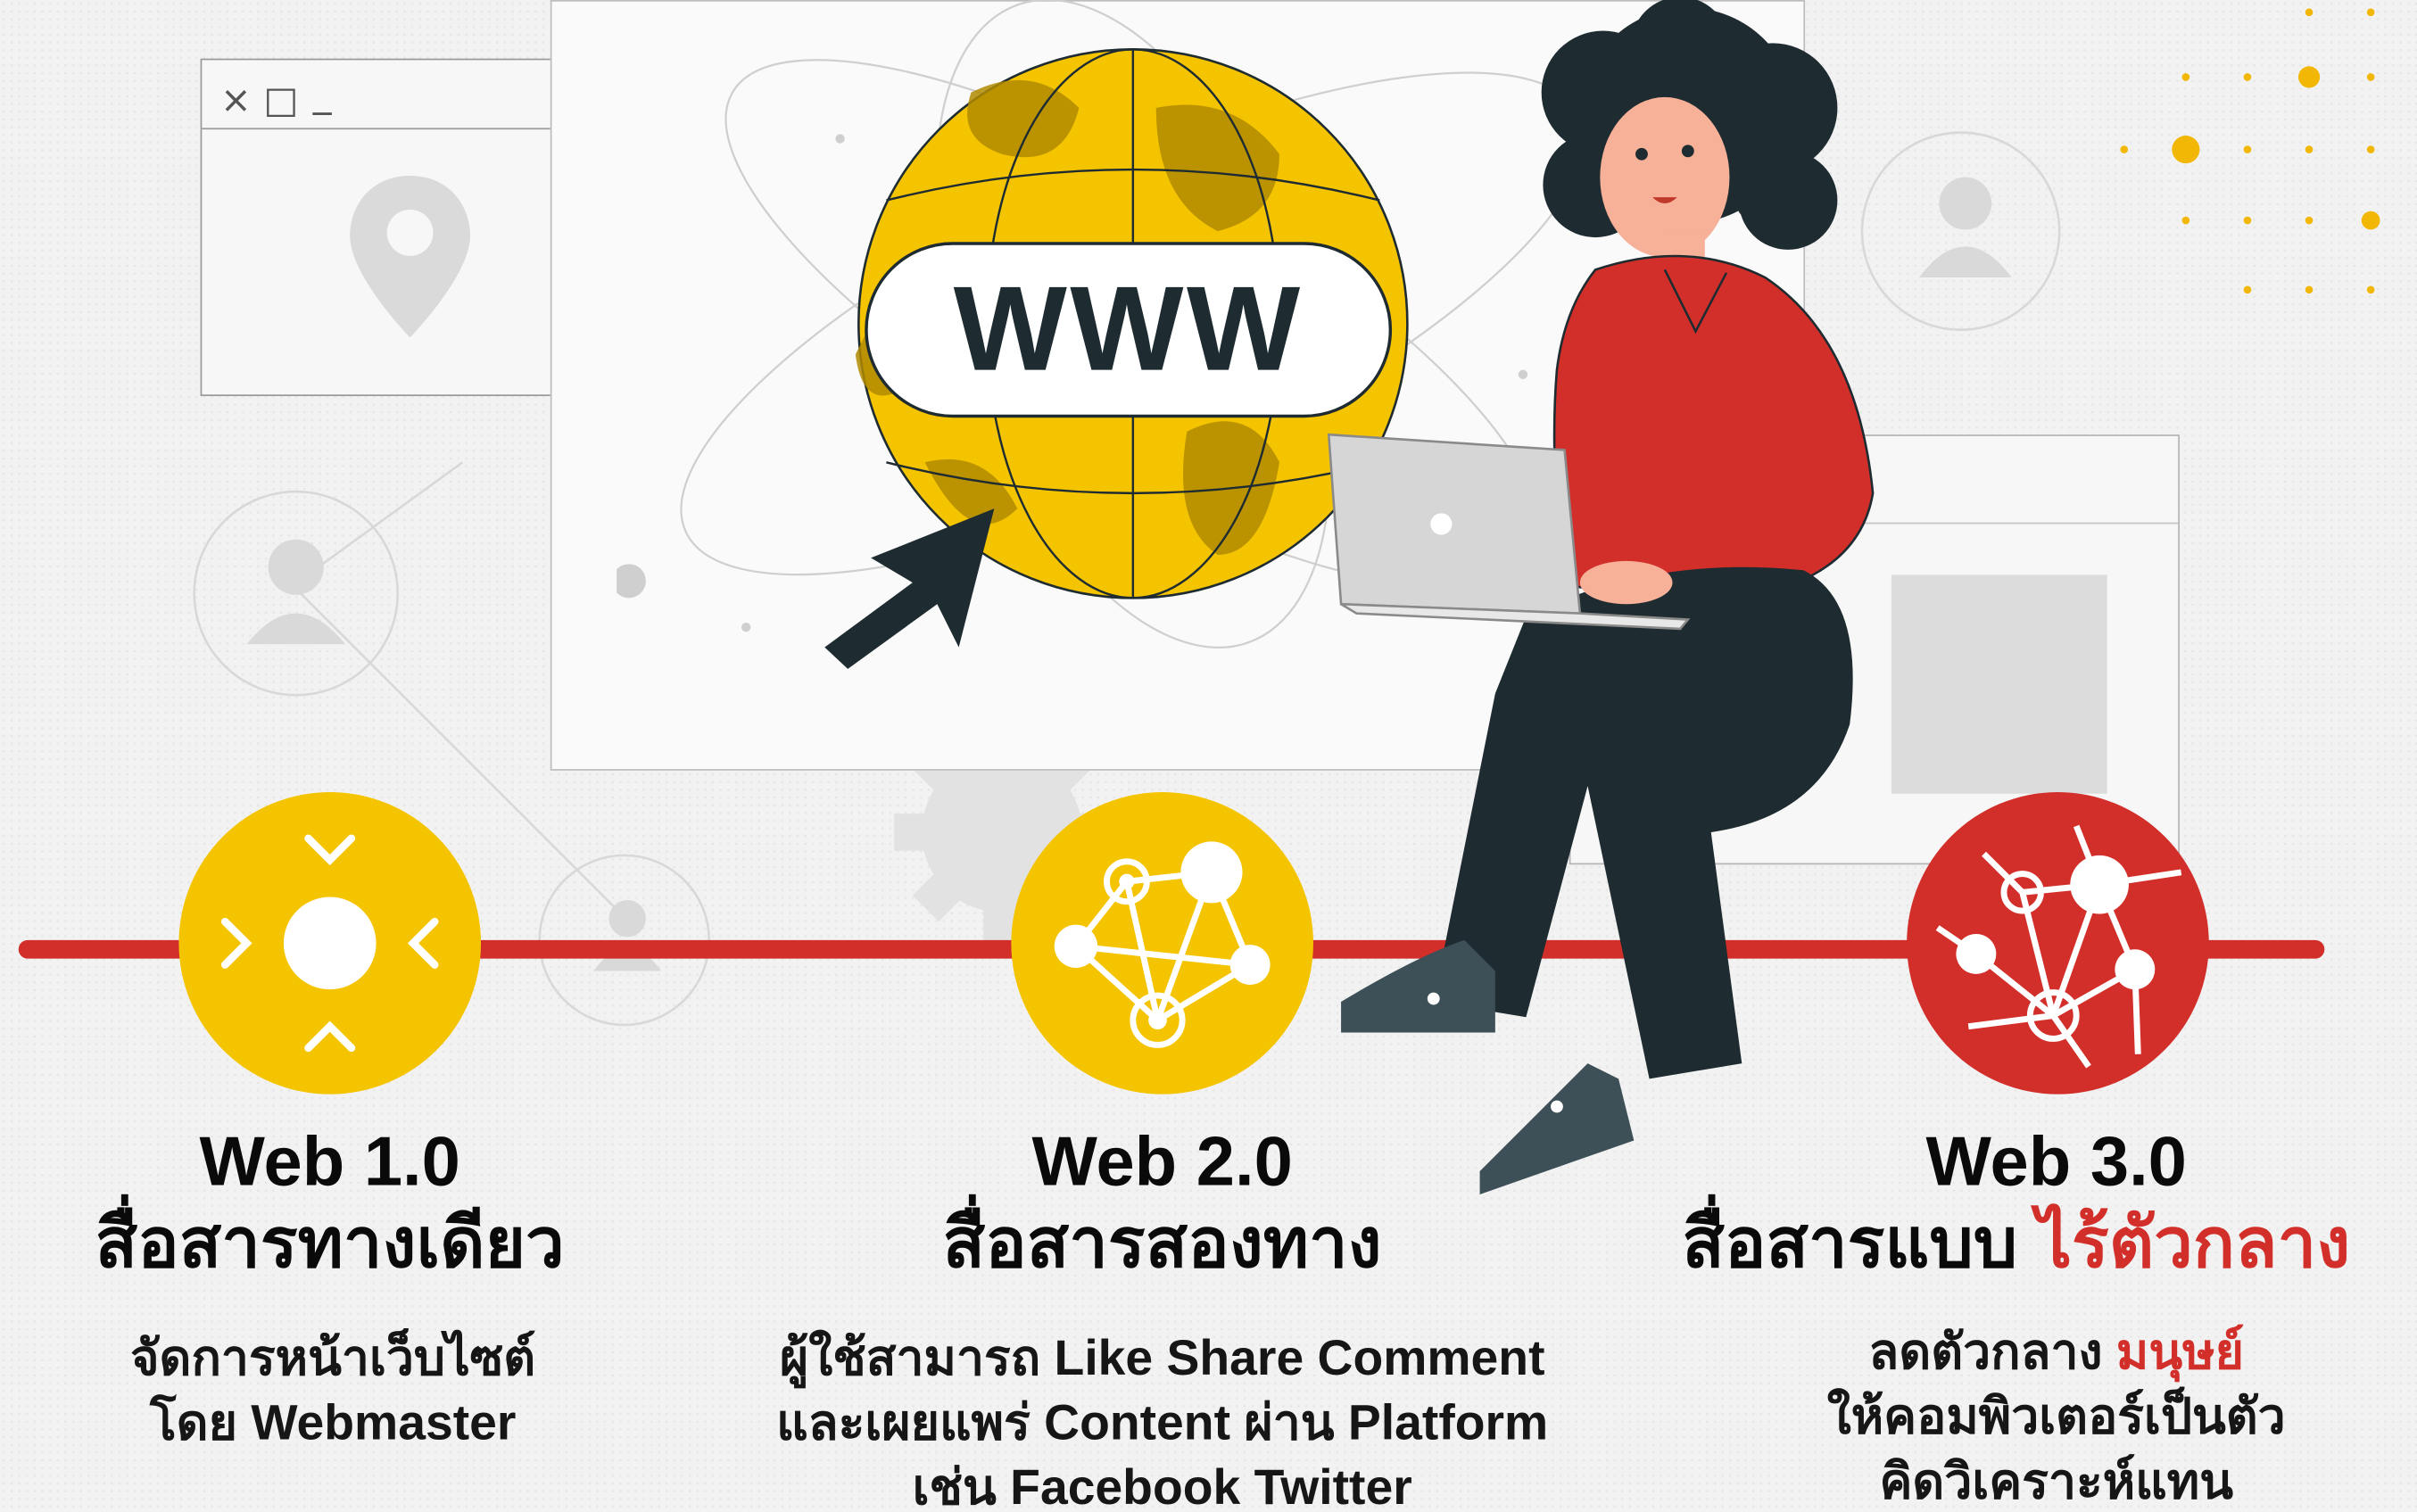 This screenshot has height=1512, width=2417. I want to click on web3-desc-line: คิดวิเคราะห์แทน, so click(2056, 1481).